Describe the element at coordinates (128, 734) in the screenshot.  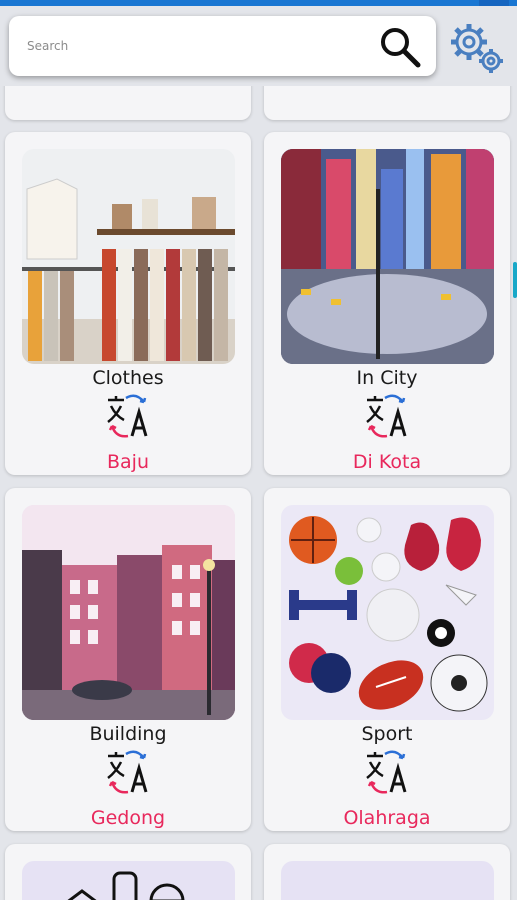
I see `english-label: Building` at that location.